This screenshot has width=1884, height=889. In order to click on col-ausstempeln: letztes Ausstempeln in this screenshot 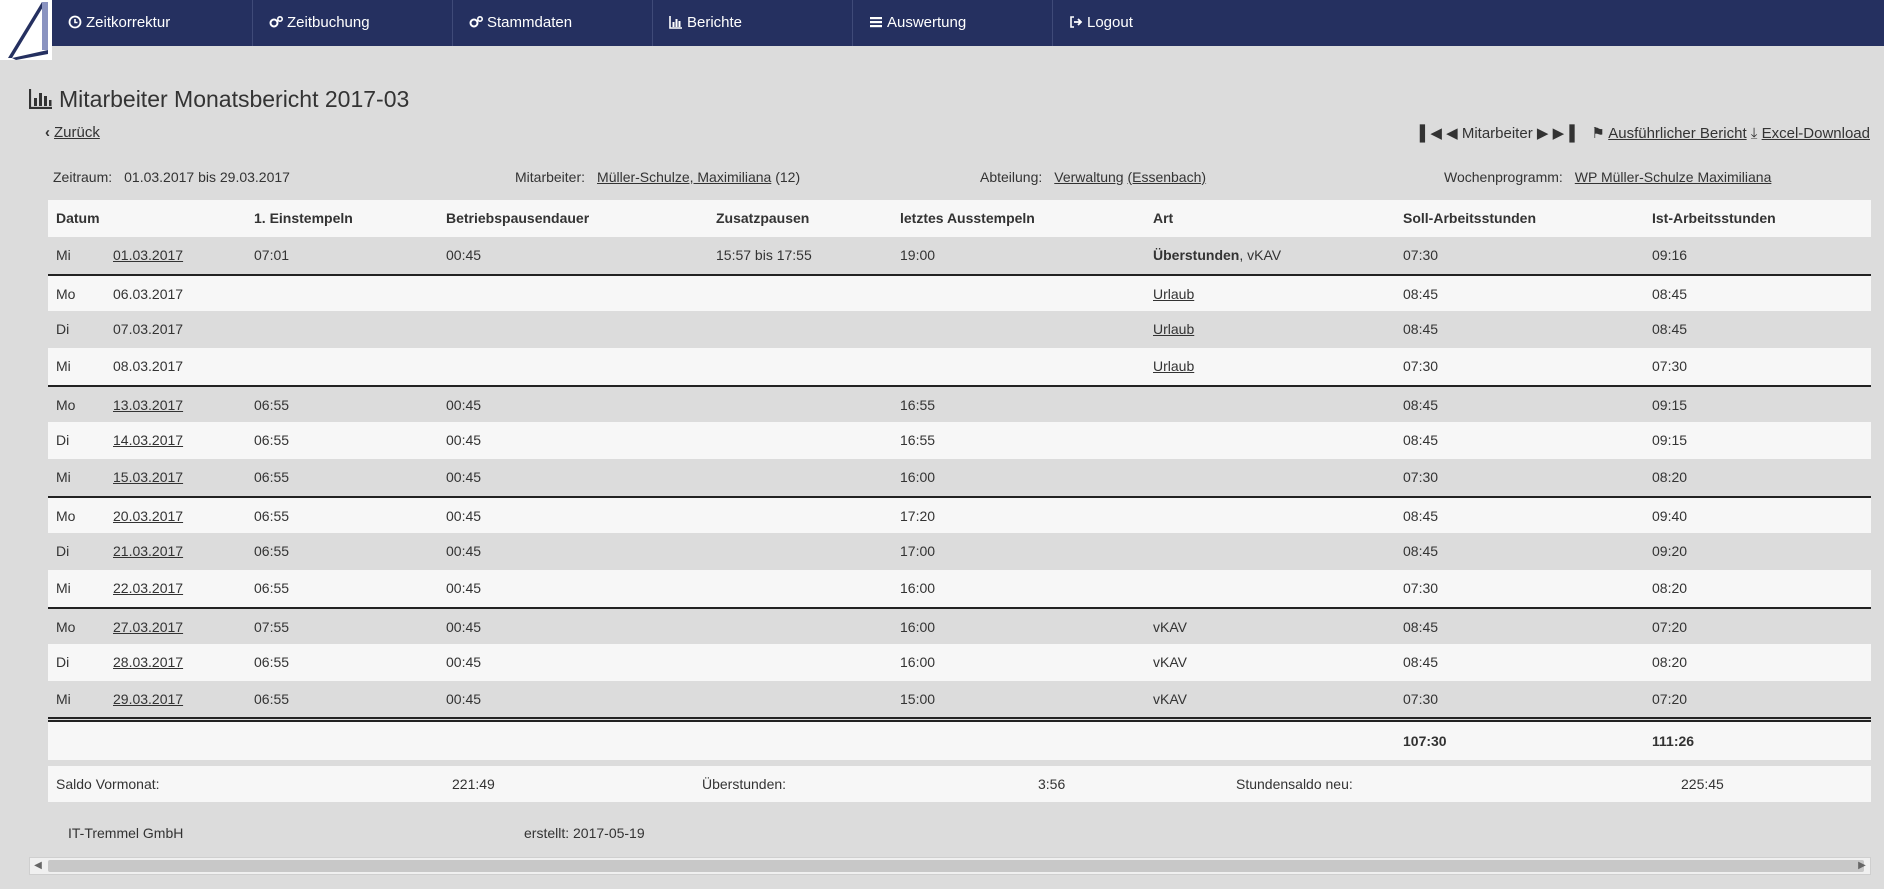, I will do `click(967, 218)`.